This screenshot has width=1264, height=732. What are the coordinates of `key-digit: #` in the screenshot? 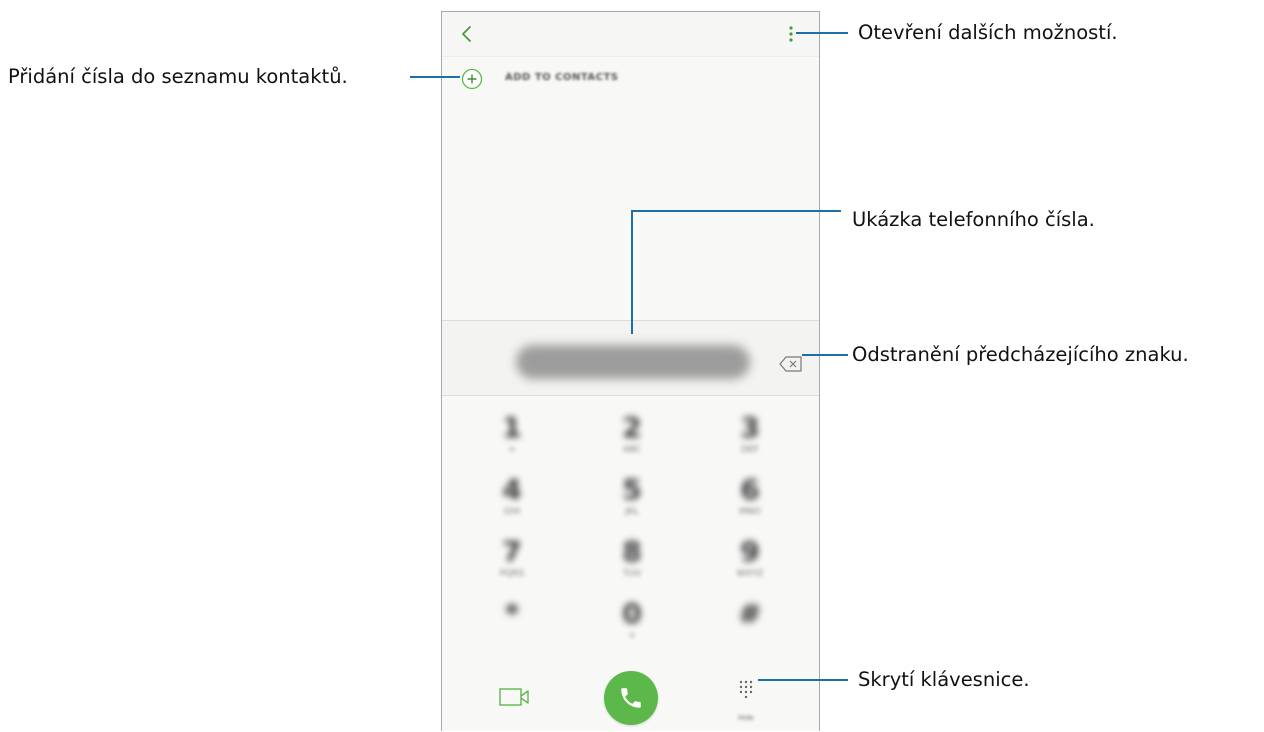 It's located at (750, 613).